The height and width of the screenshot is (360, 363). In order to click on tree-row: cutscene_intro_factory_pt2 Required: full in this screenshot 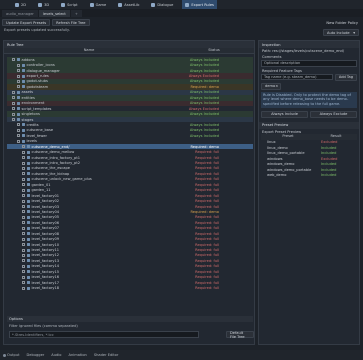, I will do `click(130, 162)`.